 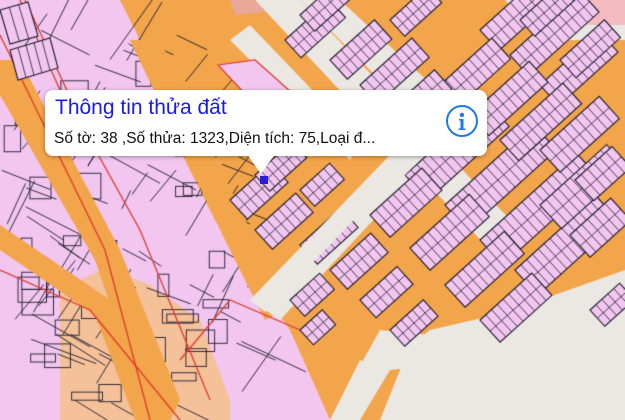 I want to click on info-button, so click(x=462, y=121).